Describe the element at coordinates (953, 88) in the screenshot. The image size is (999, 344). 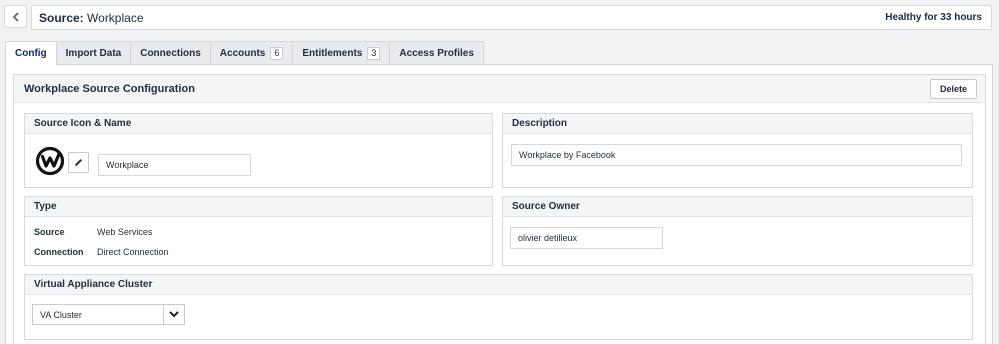
I see `delete-button: Delete` at that location.